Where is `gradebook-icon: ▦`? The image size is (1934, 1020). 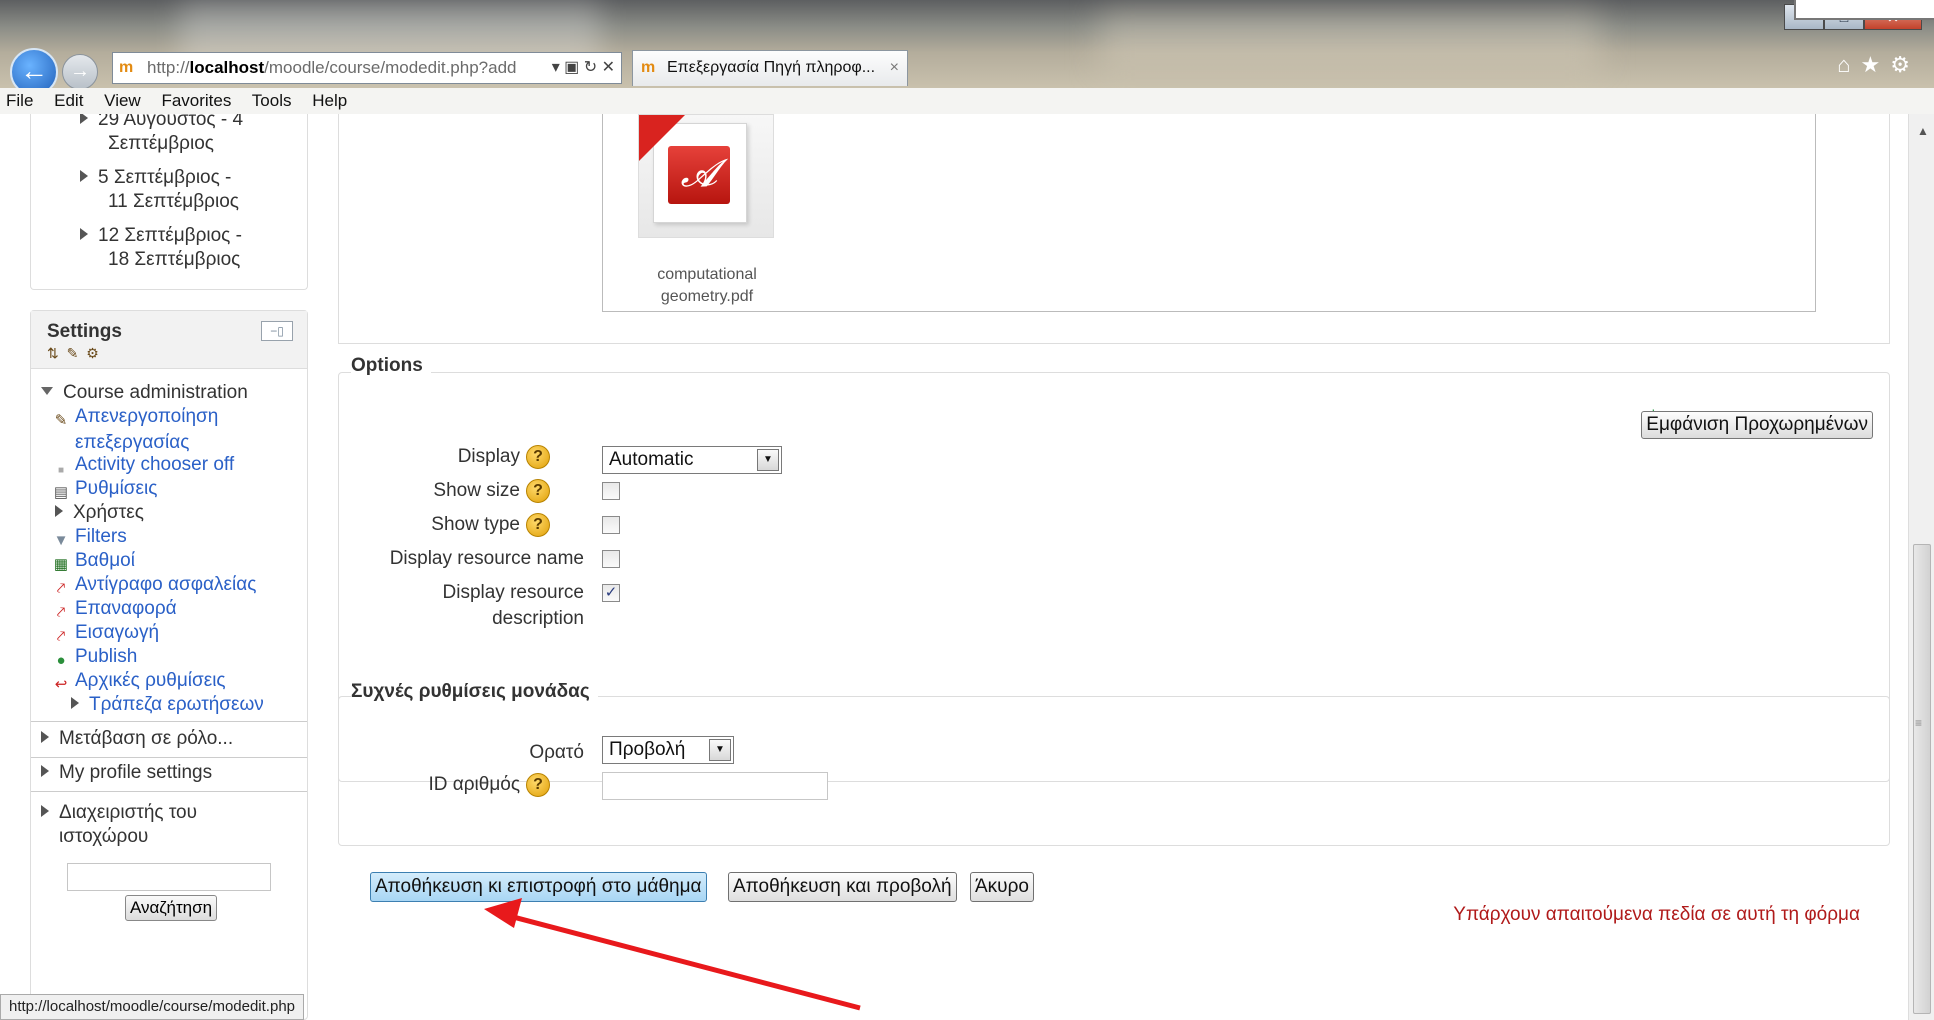
gradebook-icon: ▦ is located at coordinates (61, 564).